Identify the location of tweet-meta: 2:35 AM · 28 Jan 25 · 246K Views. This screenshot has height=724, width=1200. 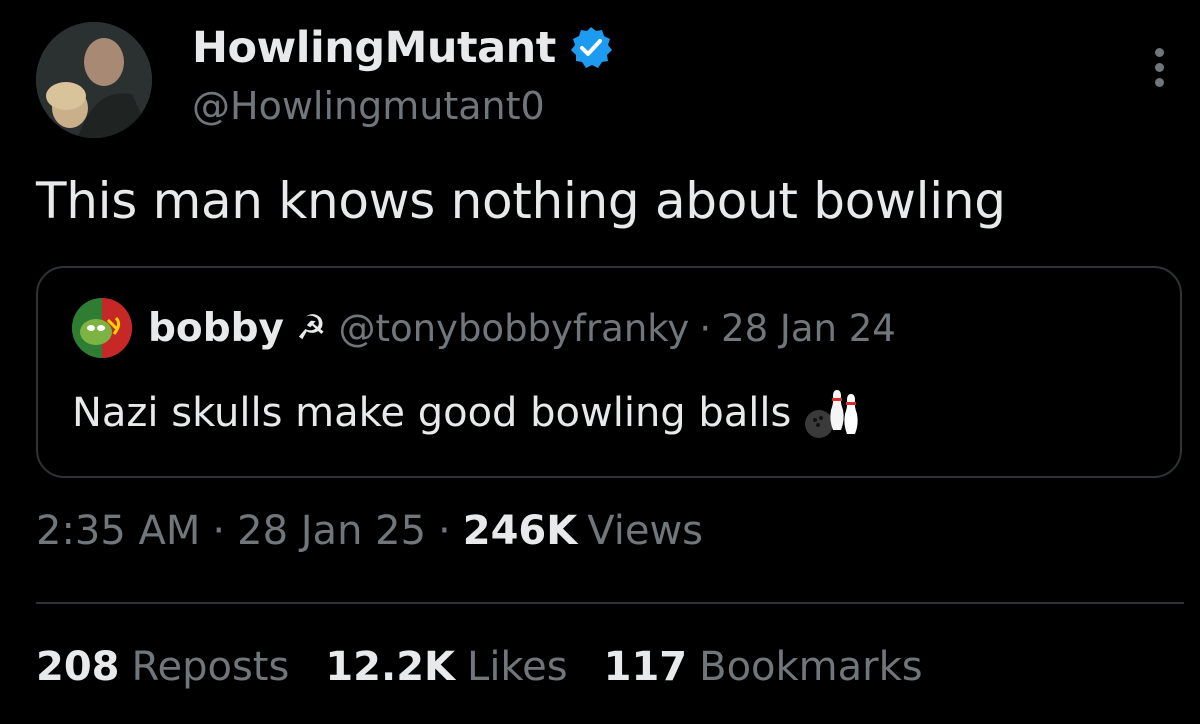
(369, 531).